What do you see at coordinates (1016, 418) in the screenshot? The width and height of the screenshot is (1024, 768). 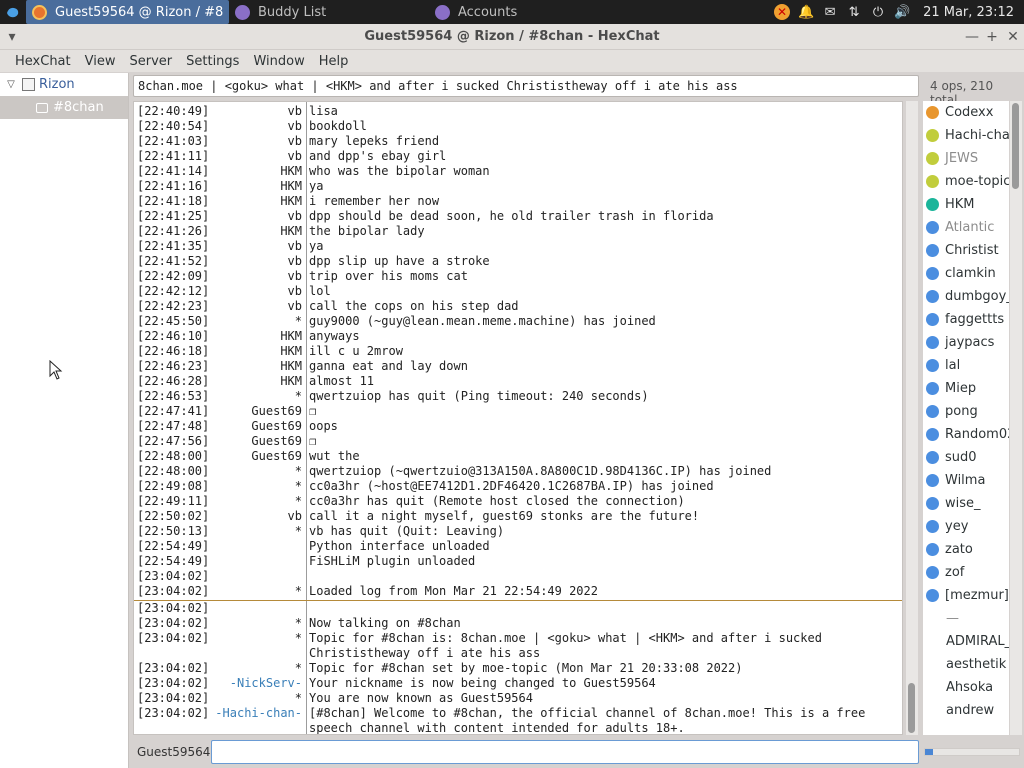 I see `user-list-scrollbar` at bounding box center [1016, 418].